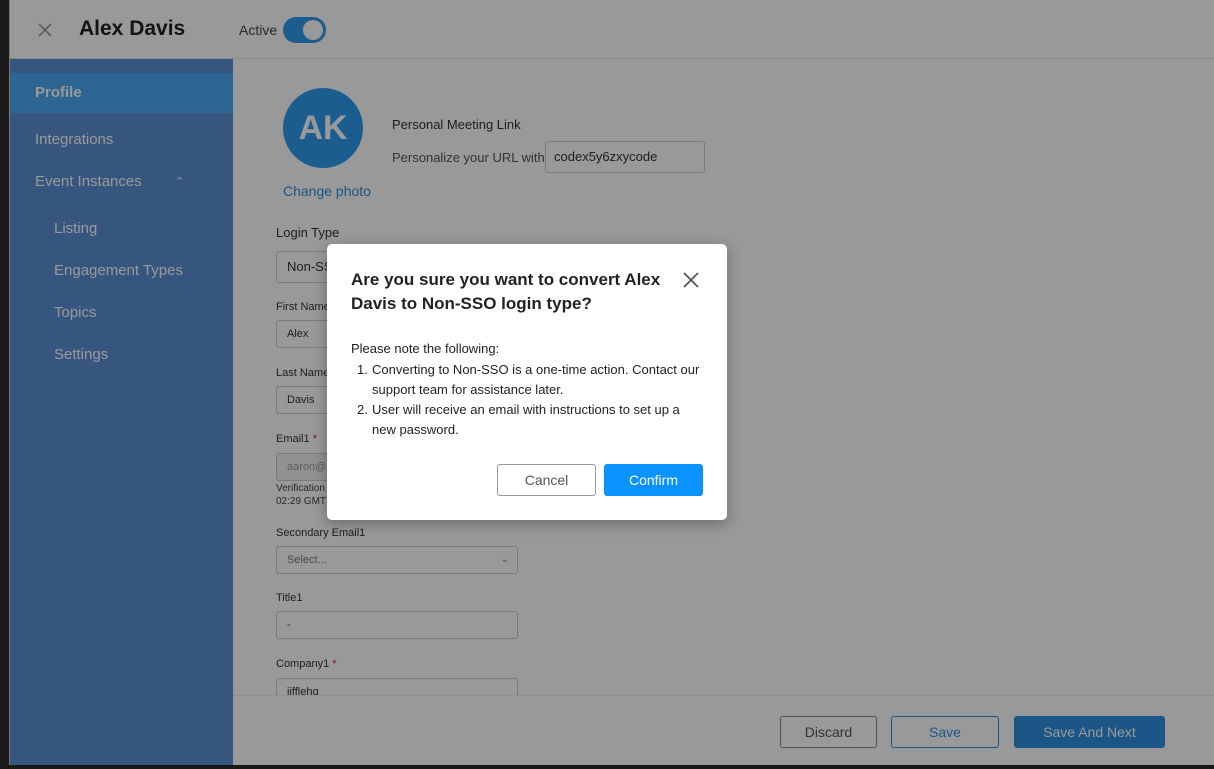 The image size is (1214, 769). What do you see at coordinates (546, 480) in the screenshot?
I see `cancel-button: Cancel` at bounding box center [546, 480].